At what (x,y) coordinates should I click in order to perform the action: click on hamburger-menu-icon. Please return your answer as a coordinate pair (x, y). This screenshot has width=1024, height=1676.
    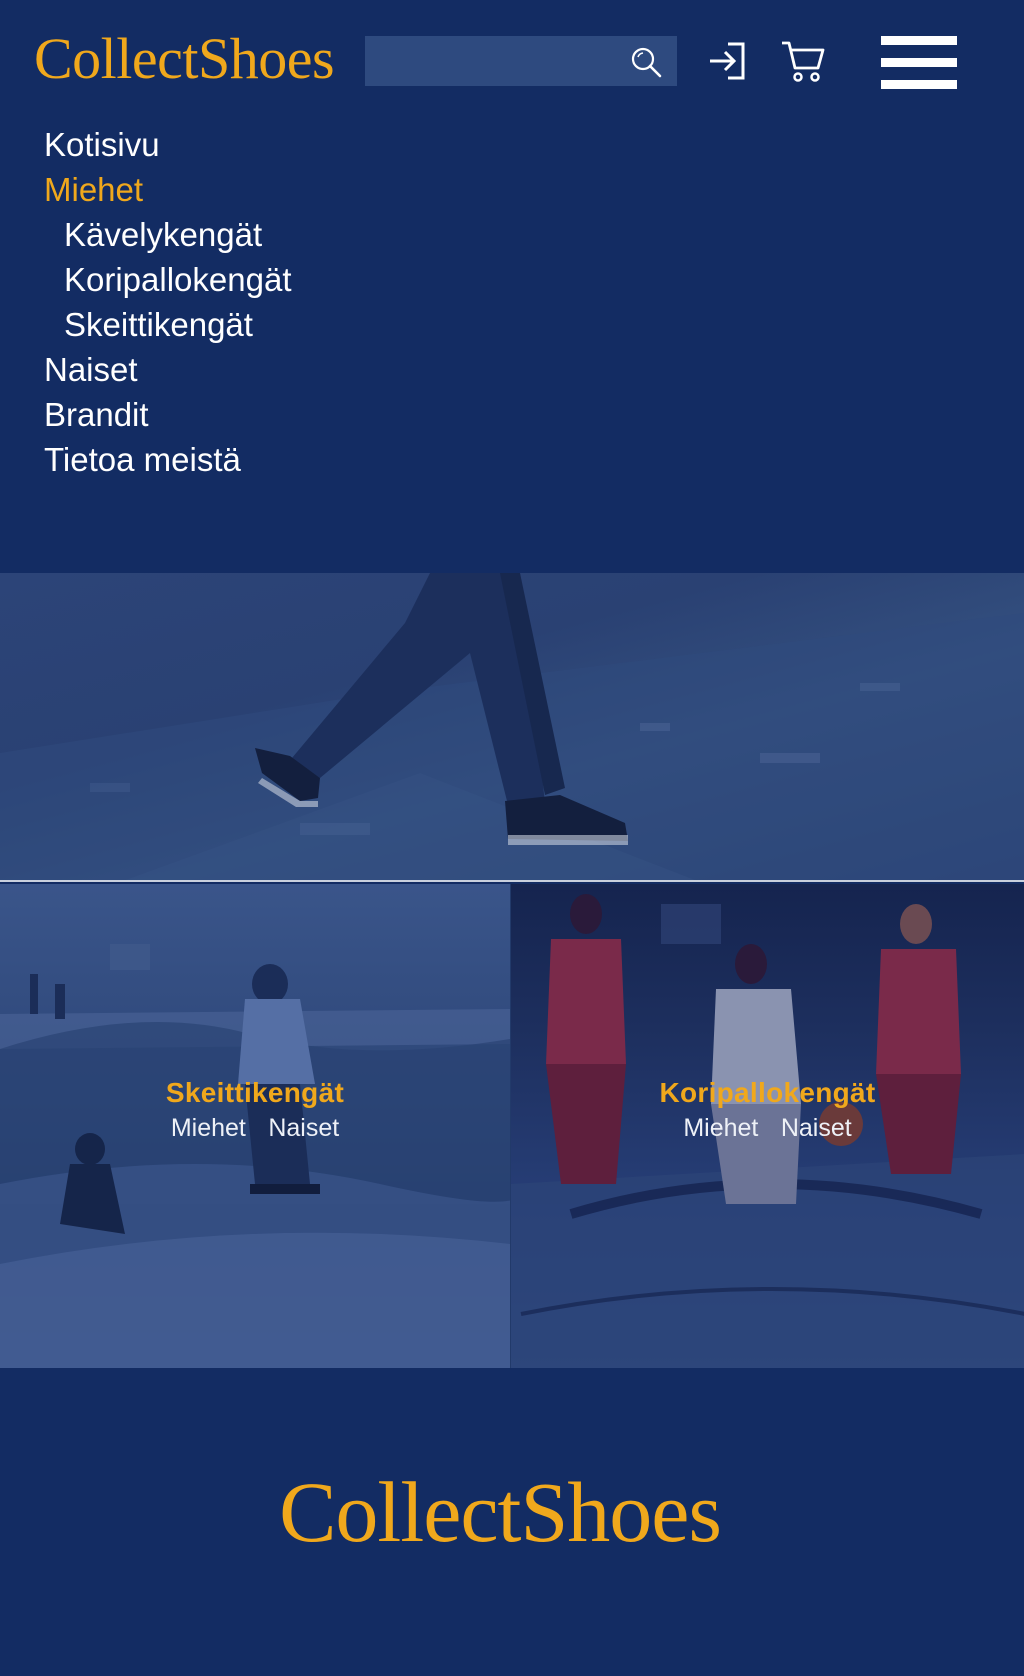
    Looking at the image, I should click on (919, 63).